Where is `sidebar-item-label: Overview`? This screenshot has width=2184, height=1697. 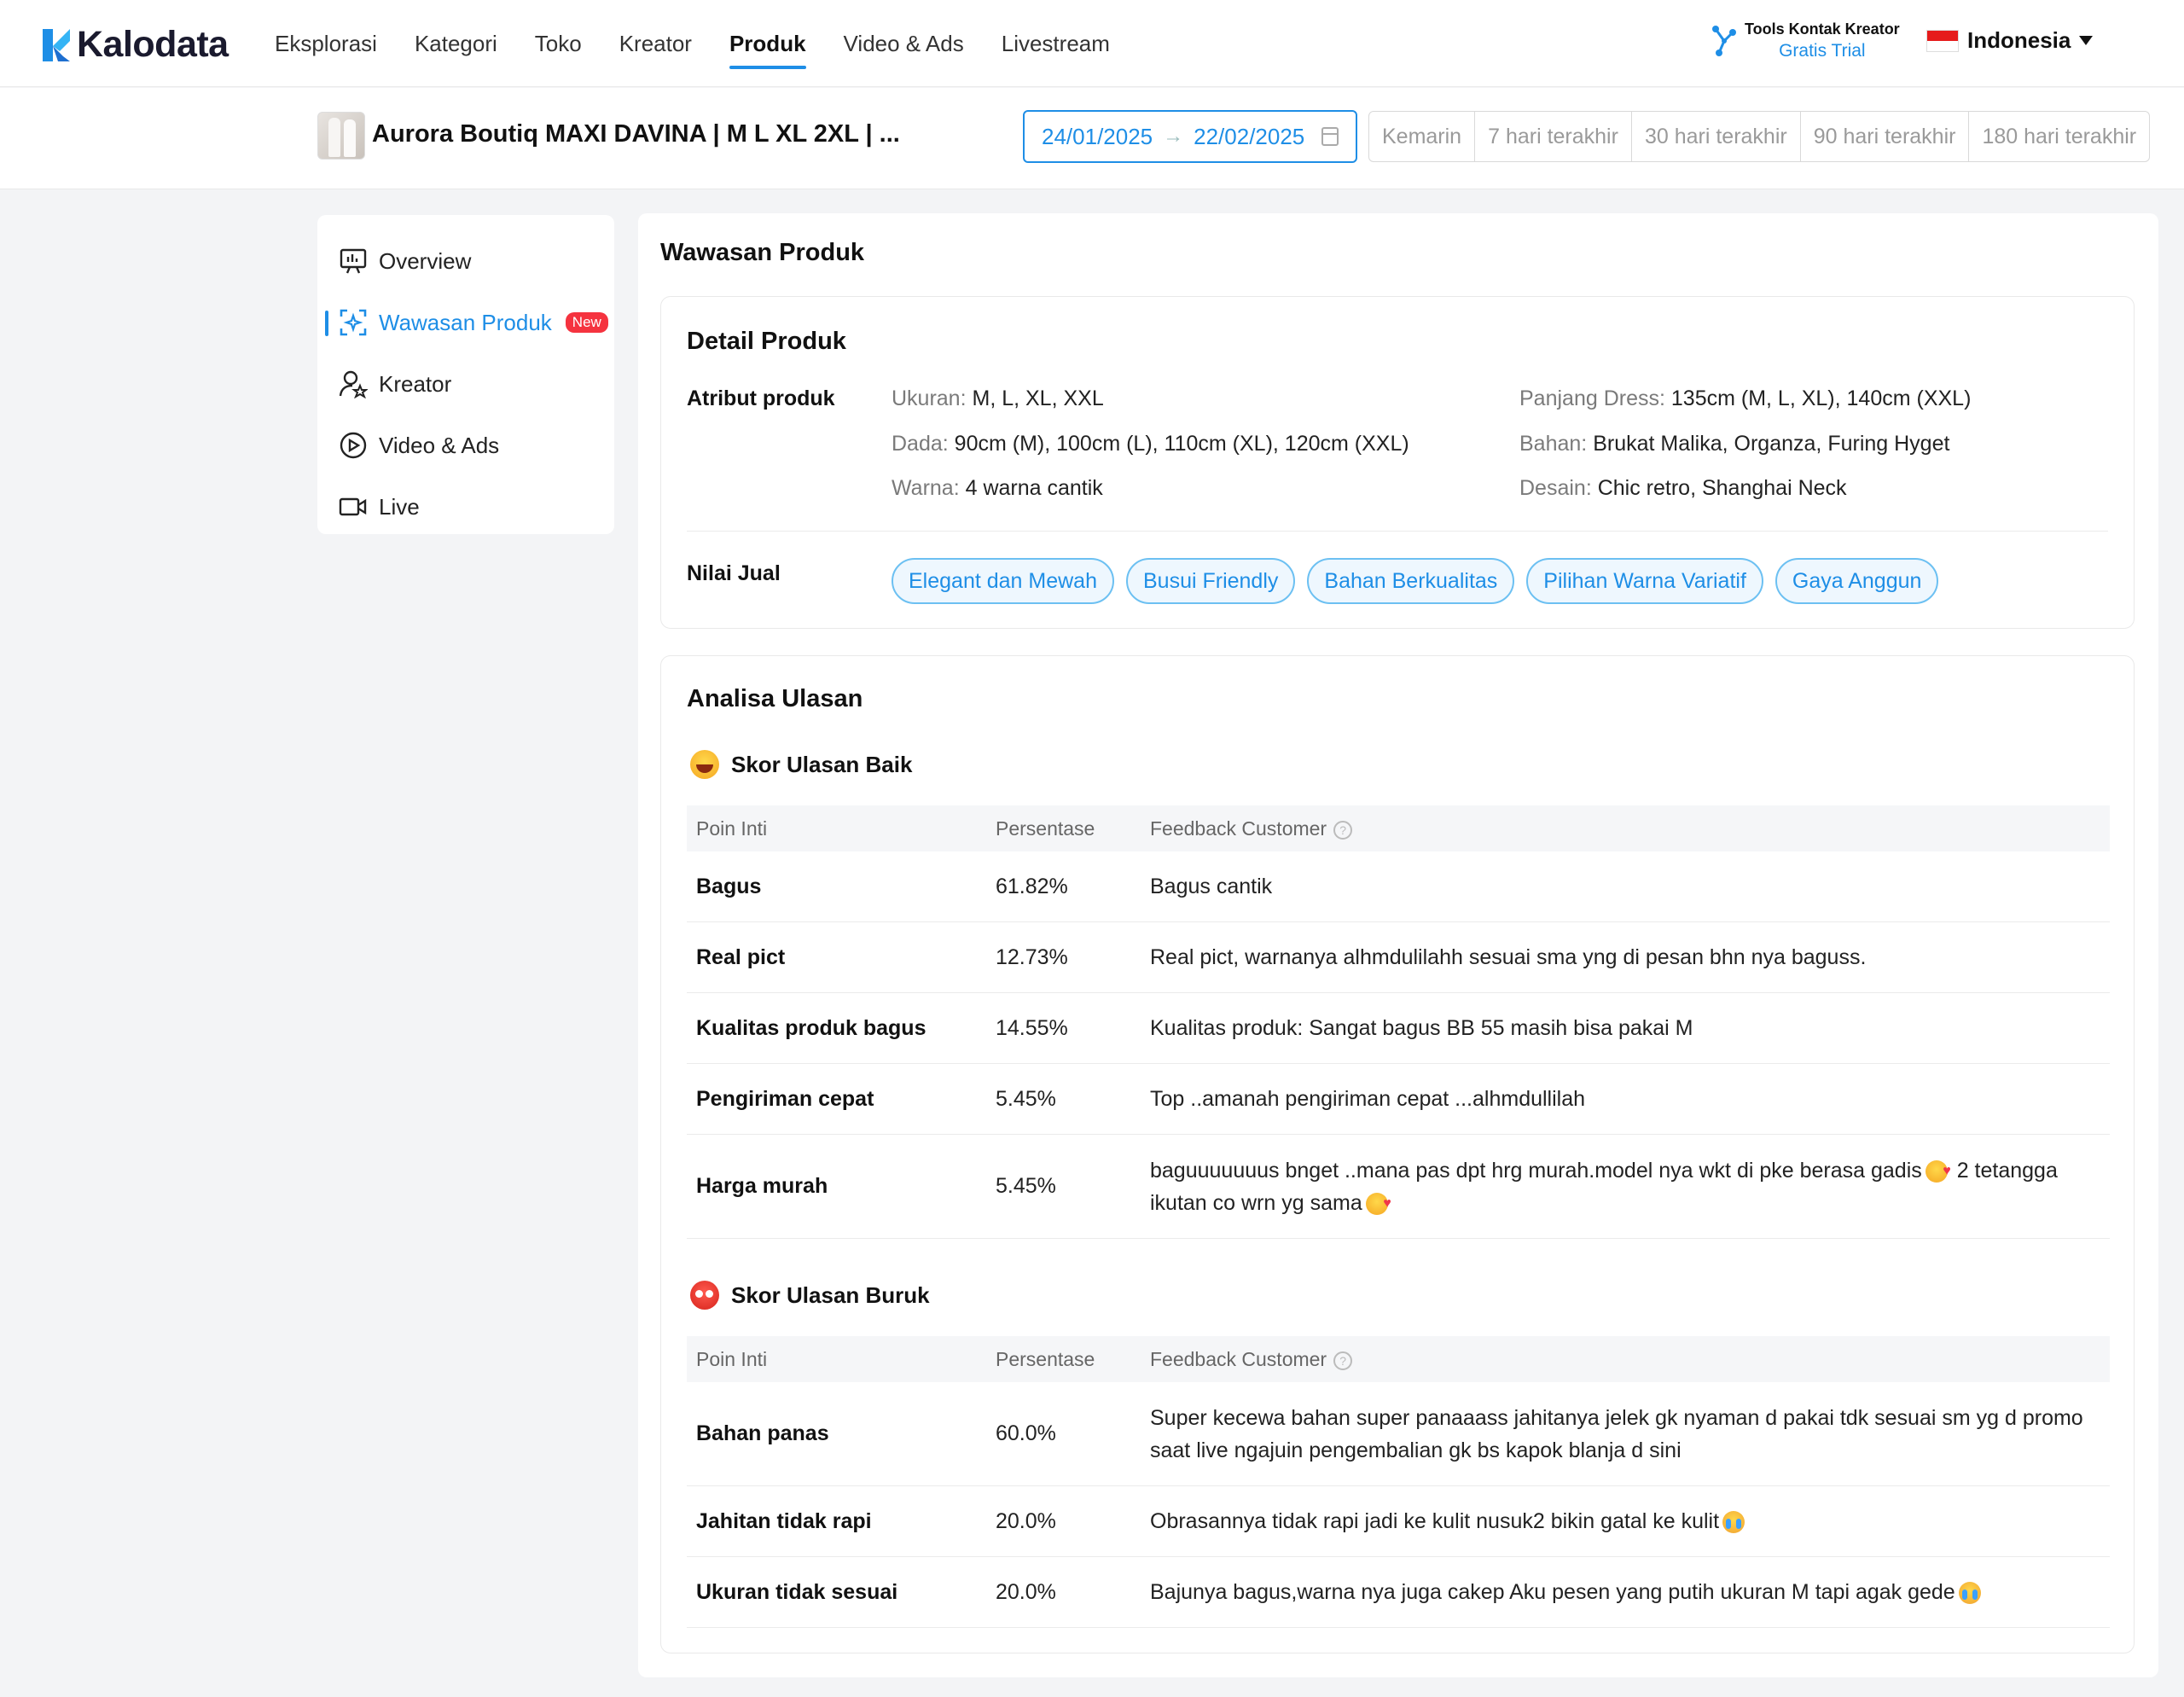
sidebar-item-label: Overview is located at coordinates (426, 260).